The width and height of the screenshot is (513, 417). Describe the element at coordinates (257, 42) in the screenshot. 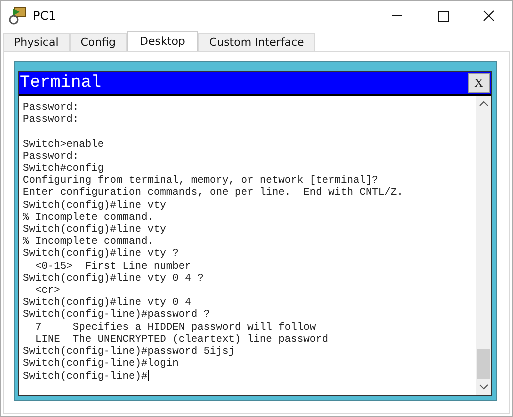

I see `tab: Custom Interface` at that location.